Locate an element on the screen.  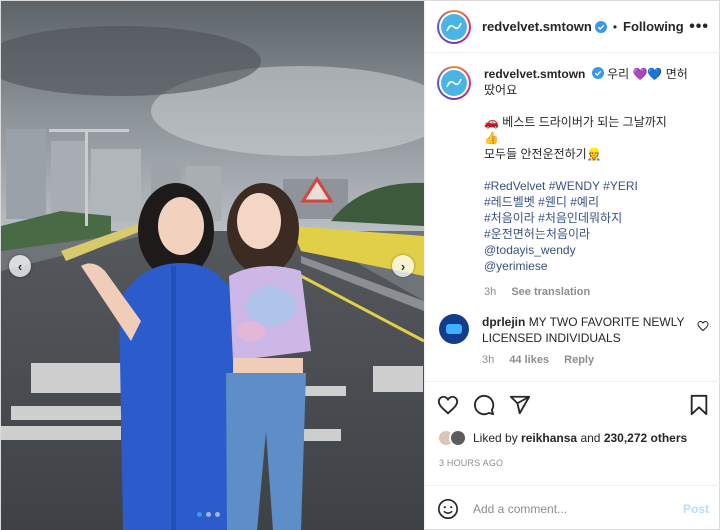
commenter-avatar is located at coordinates (454, 329).